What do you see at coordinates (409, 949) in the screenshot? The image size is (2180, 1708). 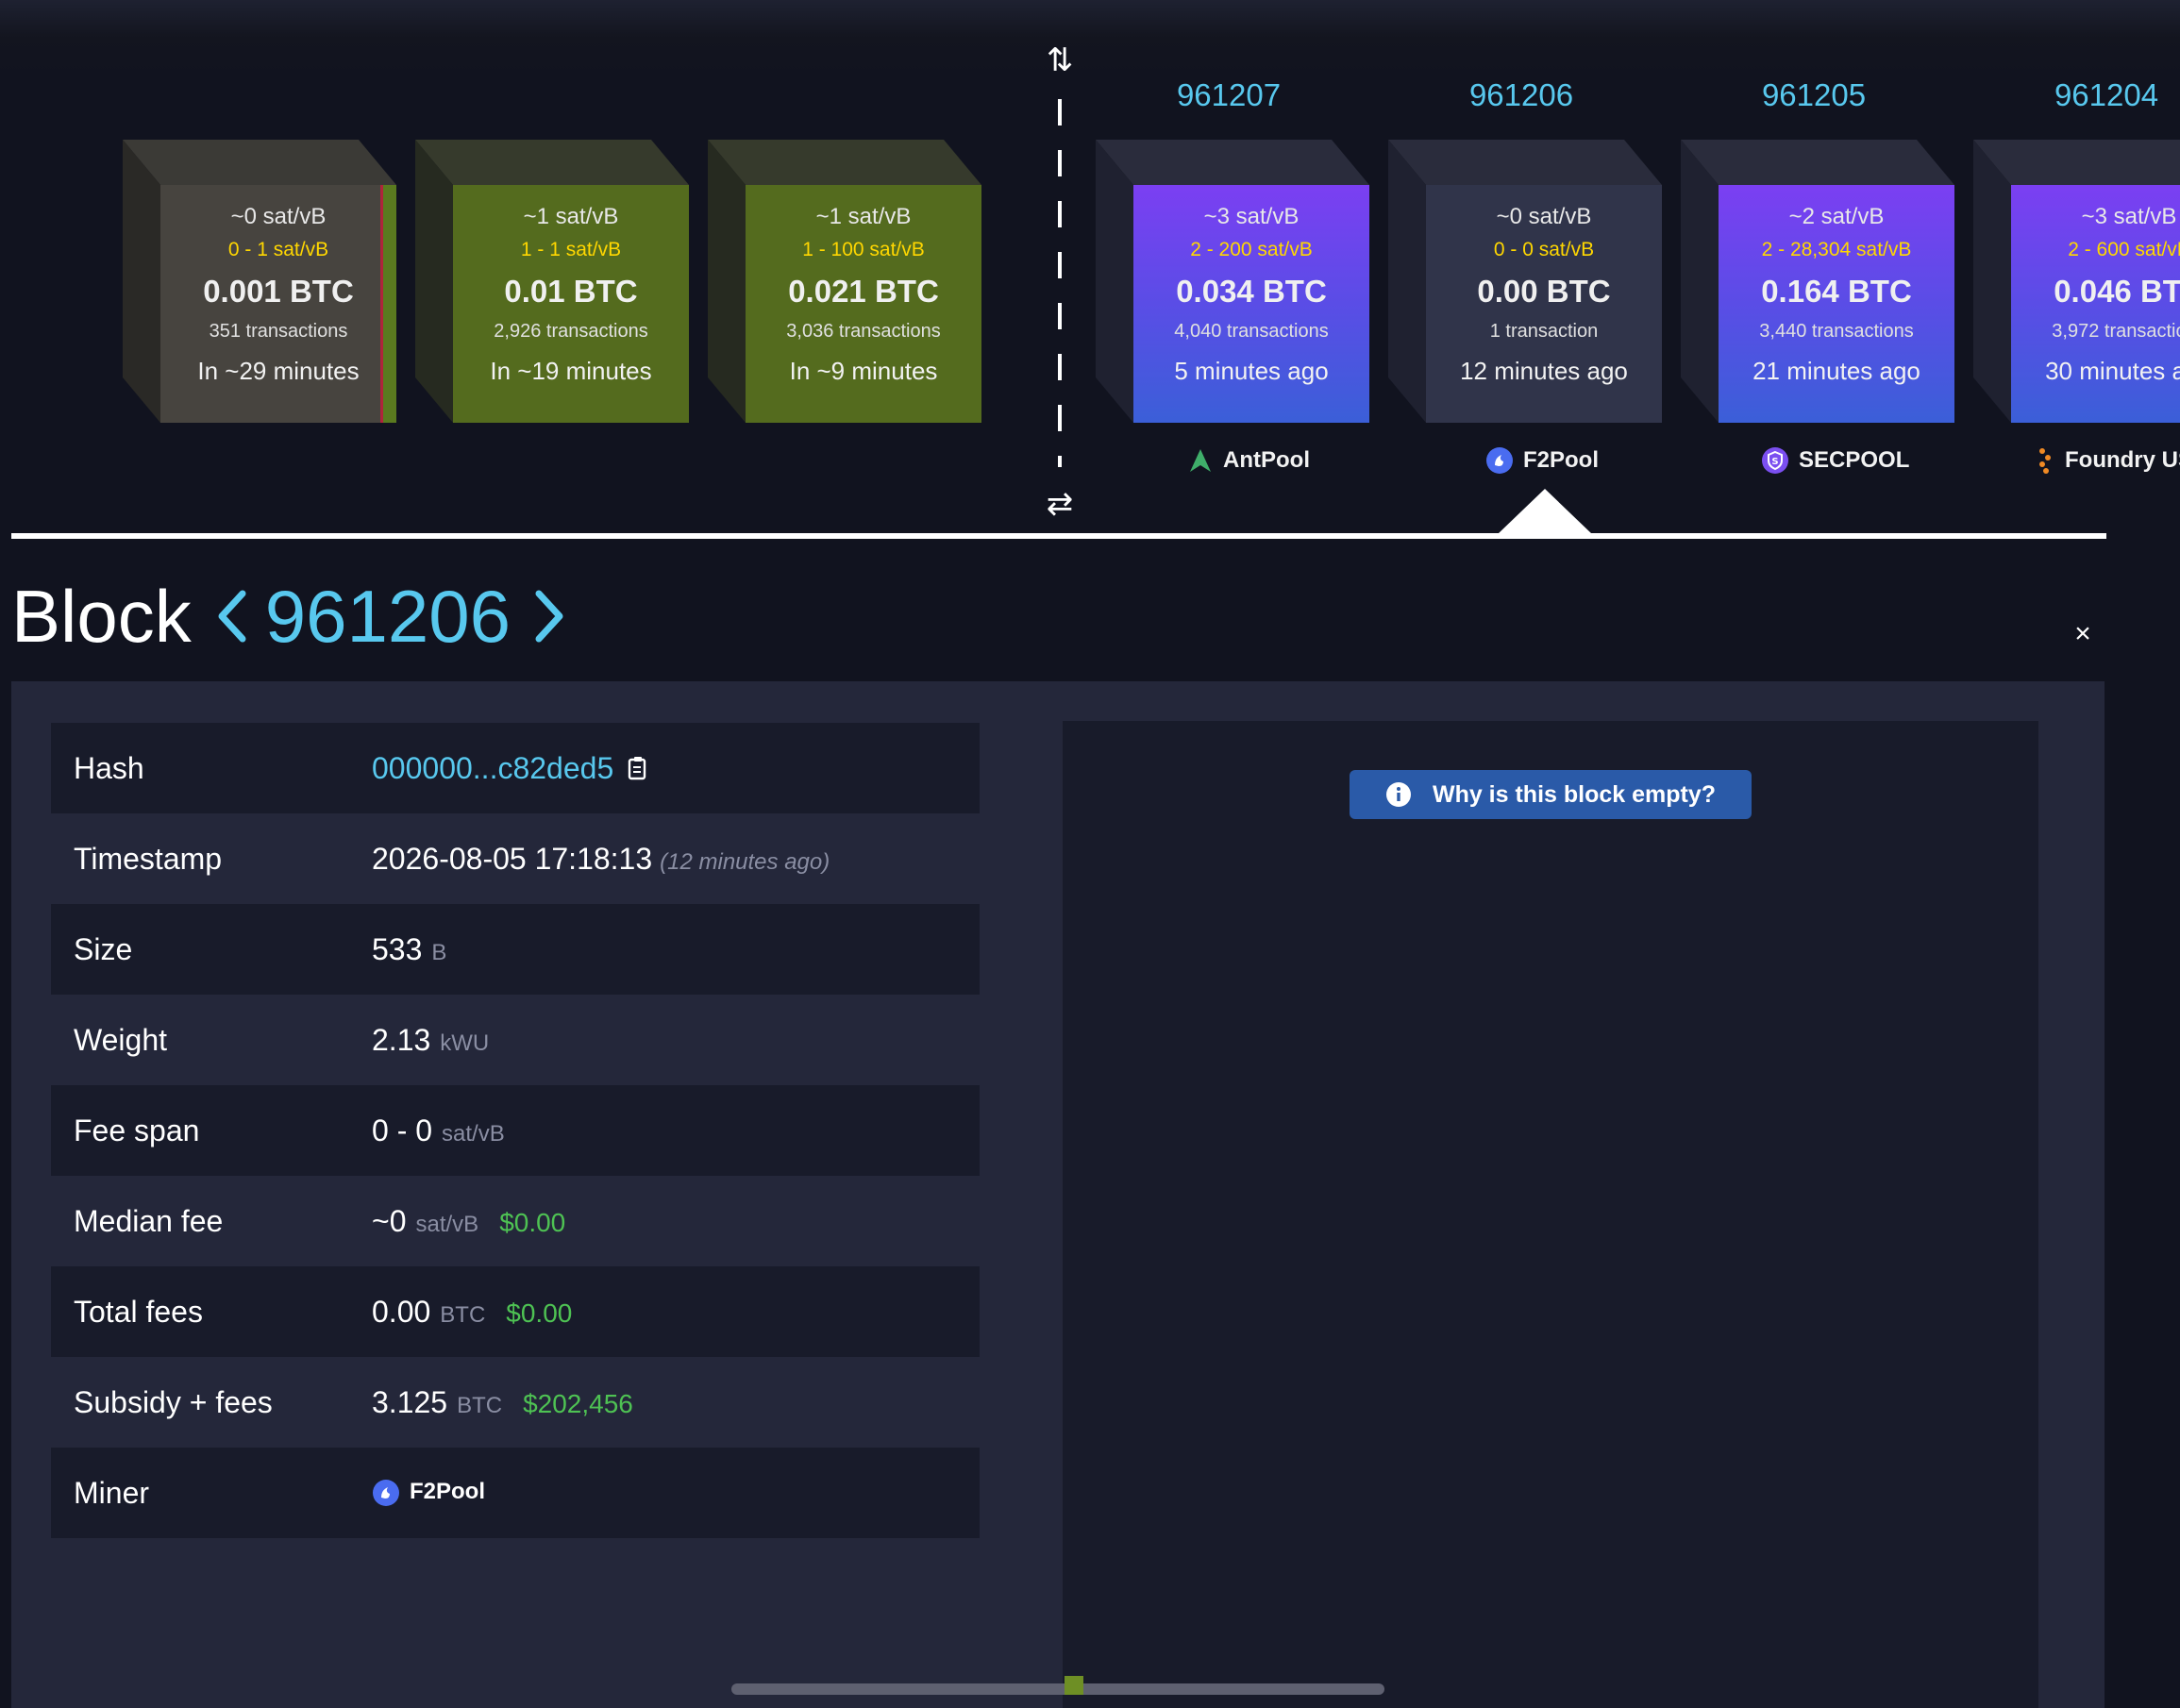 I see `row-value: 533 B` at bounding box center [409, 949].